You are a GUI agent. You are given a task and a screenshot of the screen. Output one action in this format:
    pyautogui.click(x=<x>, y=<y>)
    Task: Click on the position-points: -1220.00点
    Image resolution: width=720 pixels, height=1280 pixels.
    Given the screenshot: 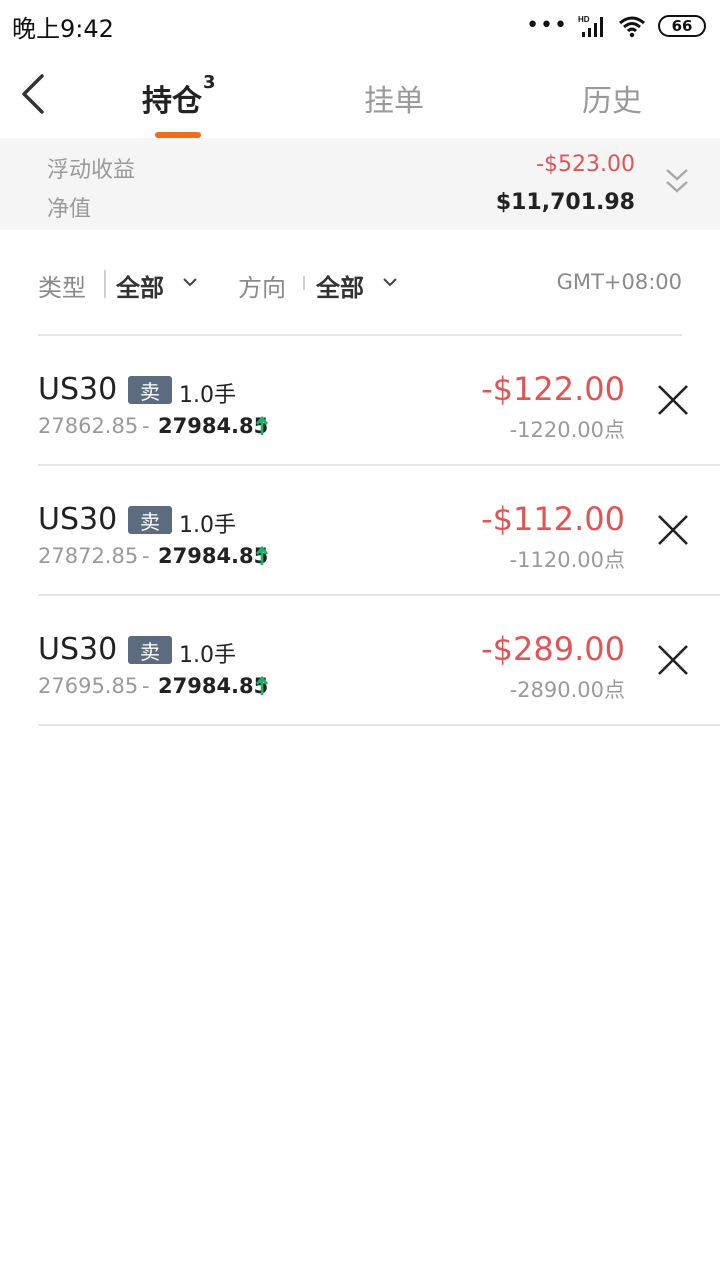 What is the action you would take?
    pyautogui.click(x=567, y=430)
    